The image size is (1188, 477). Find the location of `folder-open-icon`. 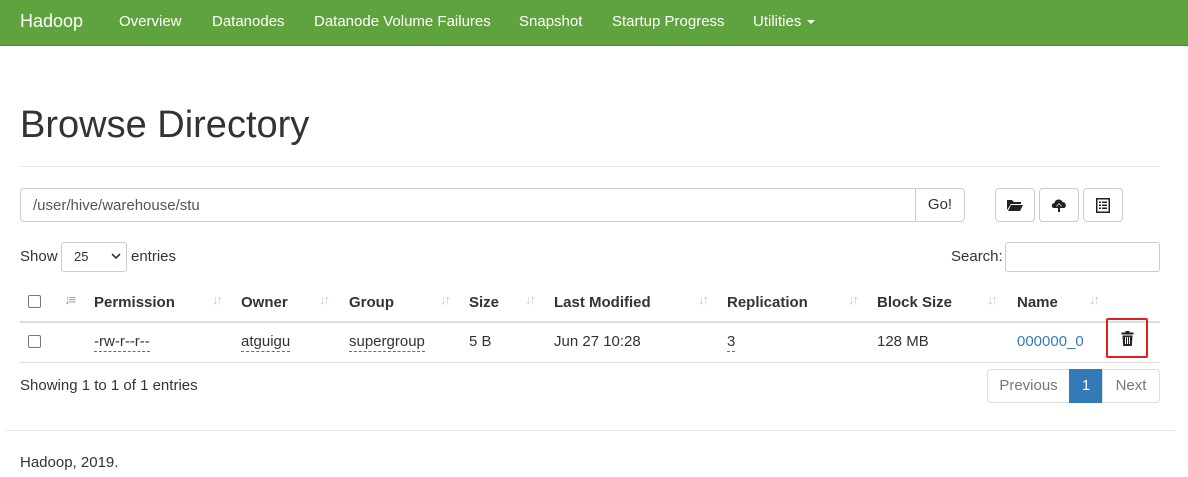

folder-open-icon is located at coordinates (1015, 205).